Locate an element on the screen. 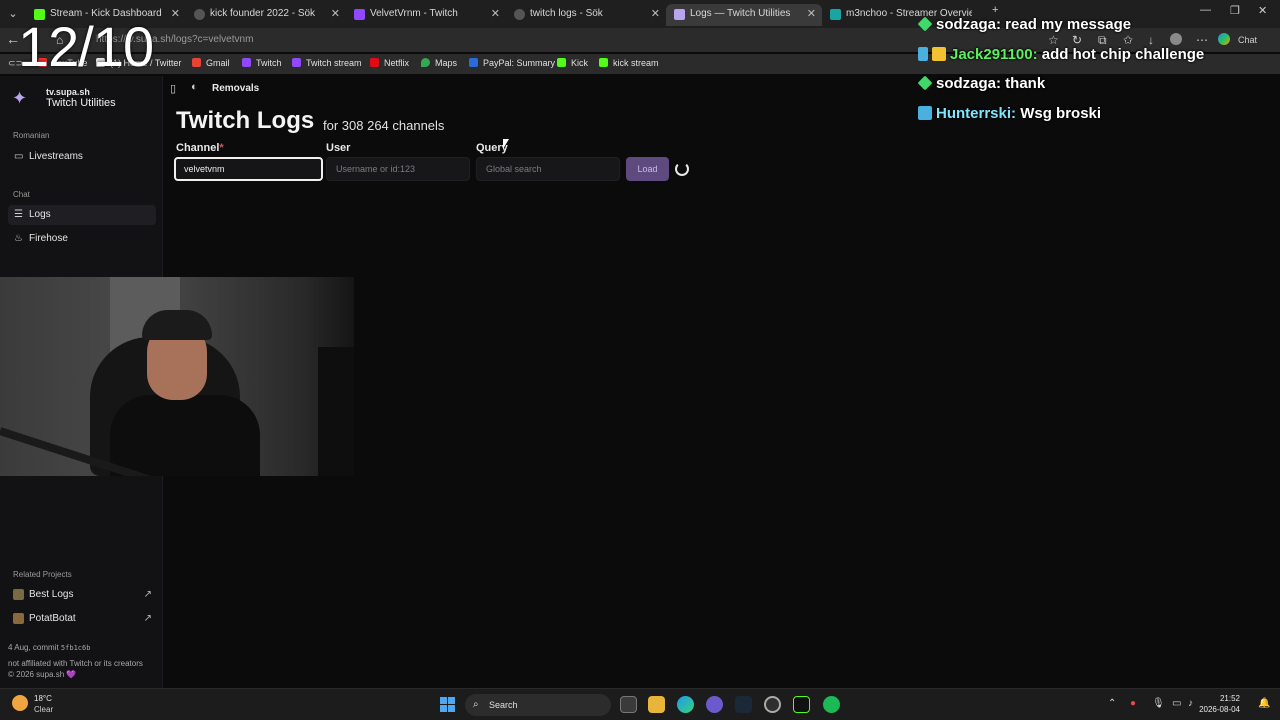 The height and width of the screenshot is (720, 1280). netflix-icon is located at coordinates (374, 62).